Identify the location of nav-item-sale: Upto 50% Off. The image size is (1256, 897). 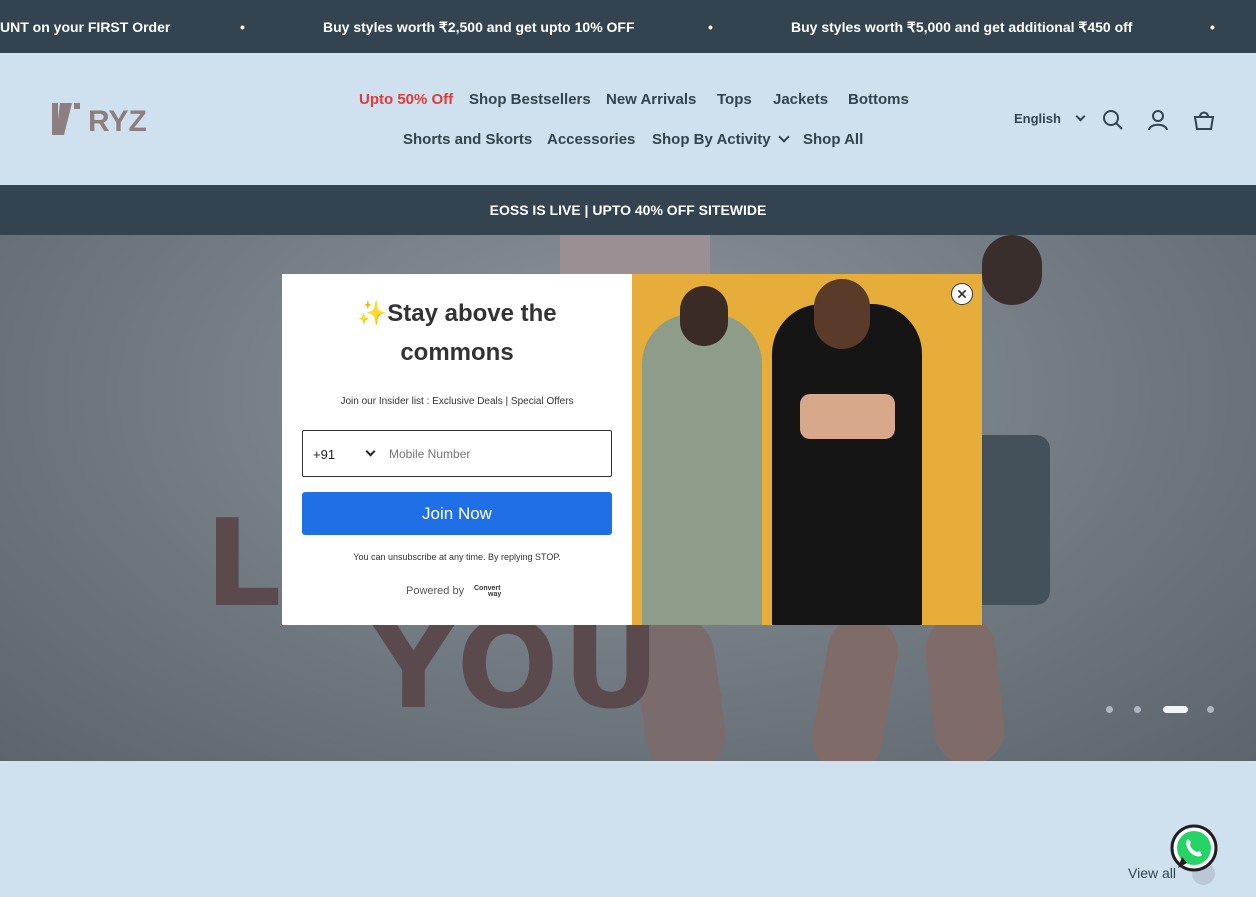
(406, 99).